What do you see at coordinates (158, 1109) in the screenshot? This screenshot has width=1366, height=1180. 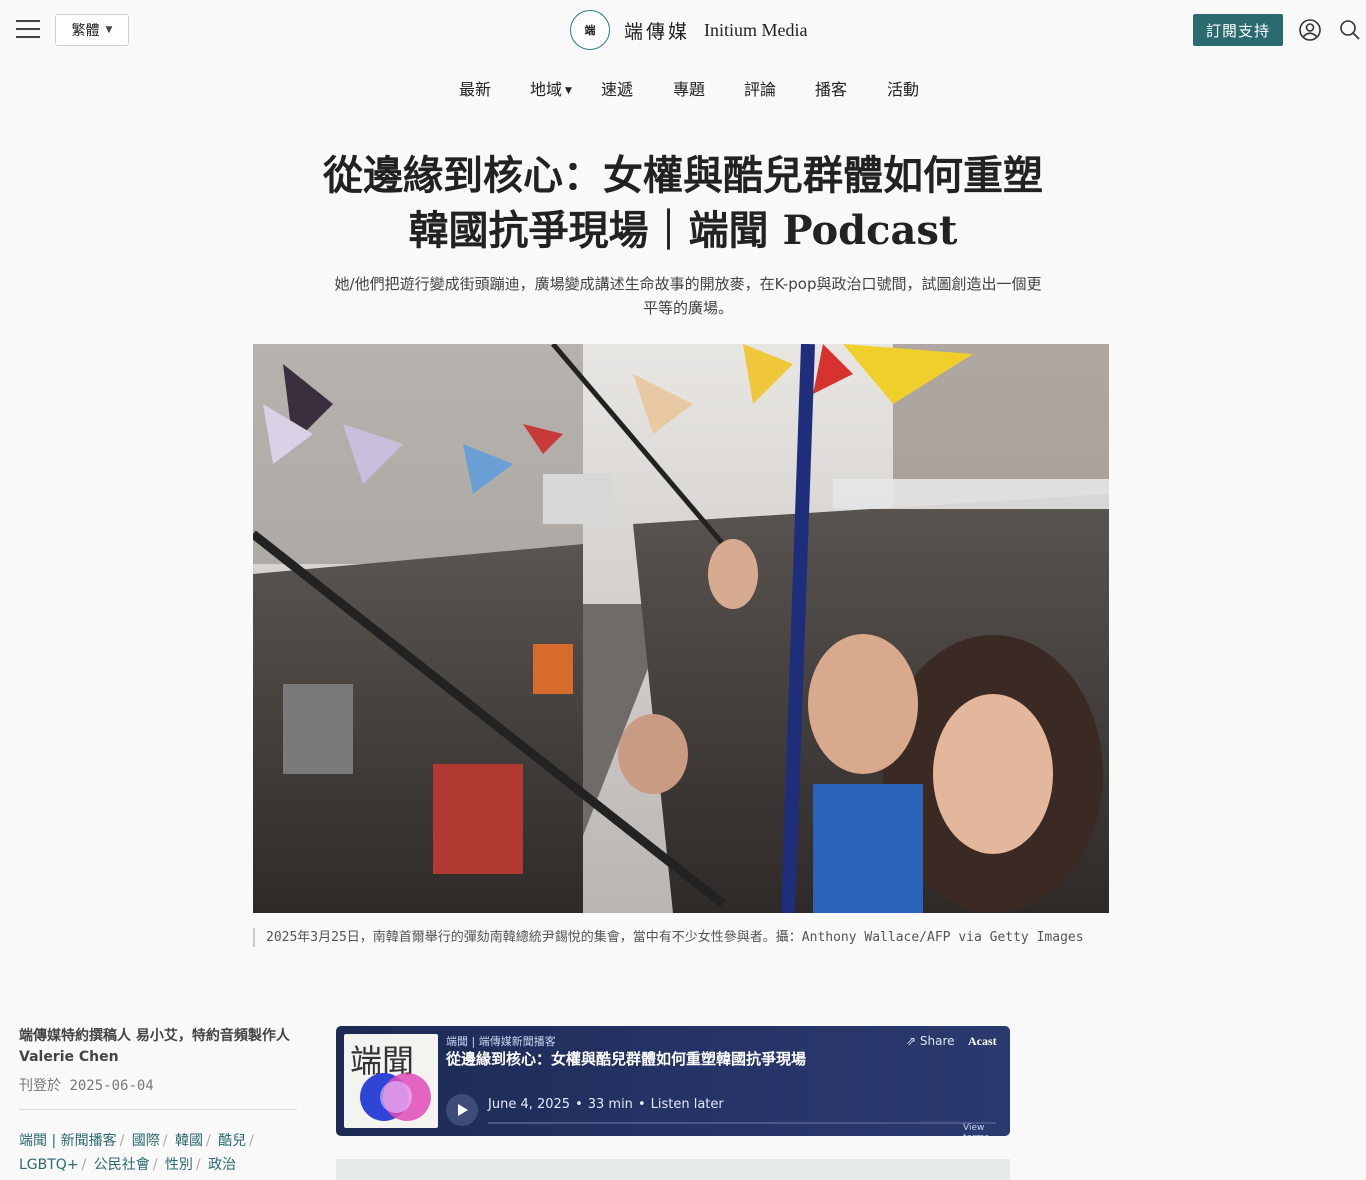 I see `sidebar-divider` at bounding box center [158, 1109].